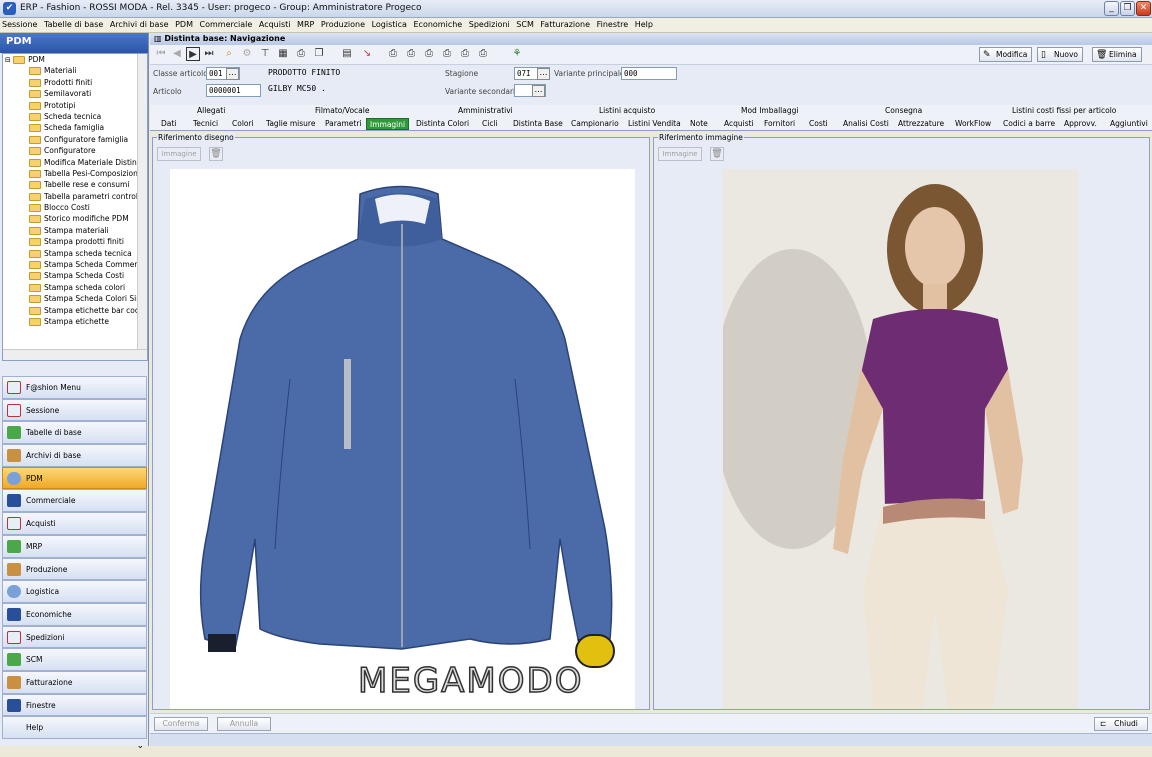  I want to click on copy-icon: ❐, so click(319, 54).